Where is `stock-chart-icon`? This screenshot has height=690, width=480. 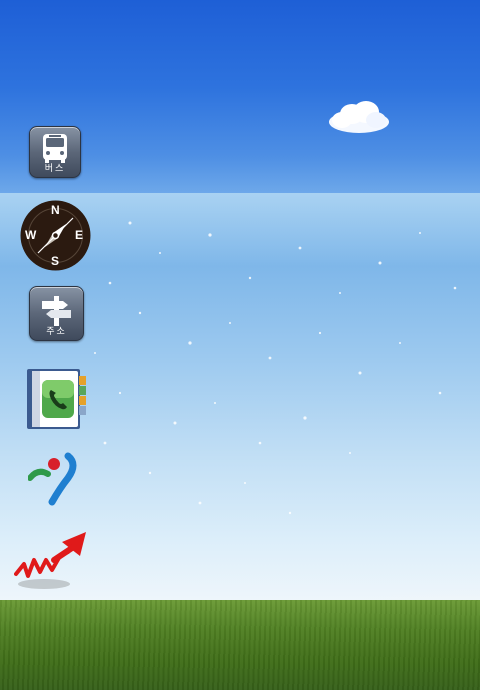 stock-chart-icon is located at coordinates (50, 560).